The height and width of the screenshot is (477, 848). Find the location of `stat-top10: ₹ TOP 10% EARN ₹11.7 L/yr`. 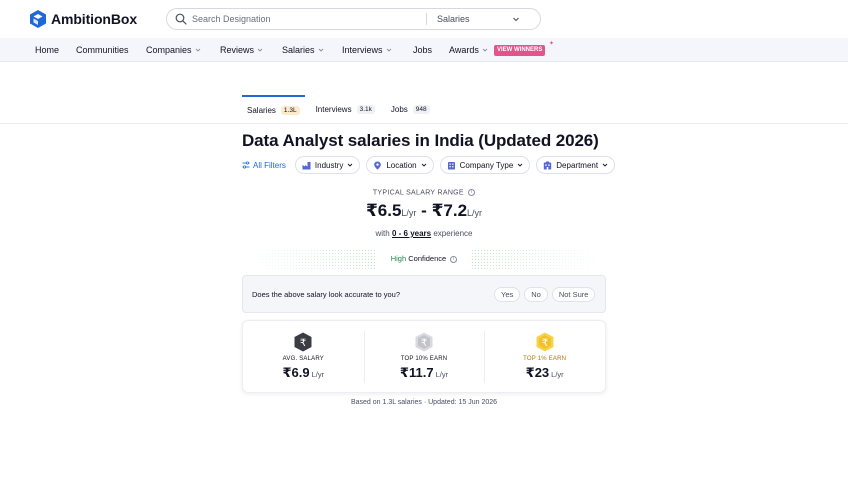

stat-top10: ₹ TOP 10% EARN ₹11.7 L/yr is located at coordinates (424, 356).